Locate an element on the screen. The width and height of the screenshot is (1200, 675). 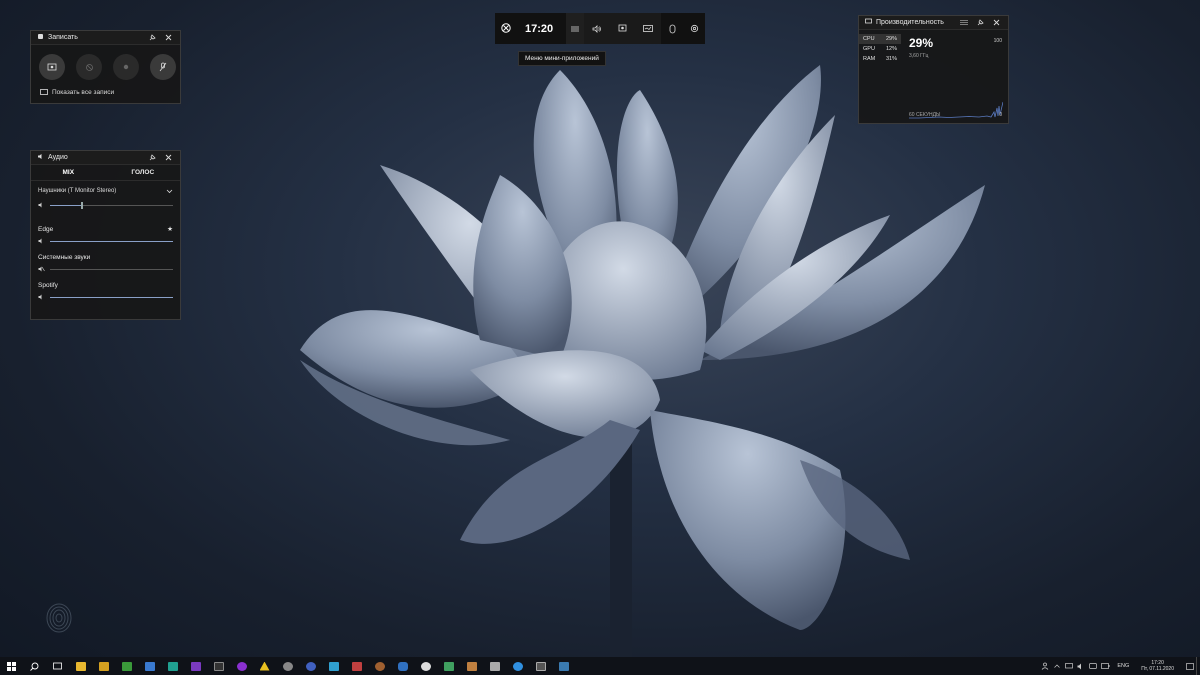
shield-icon is located at coordinates (402, 666).